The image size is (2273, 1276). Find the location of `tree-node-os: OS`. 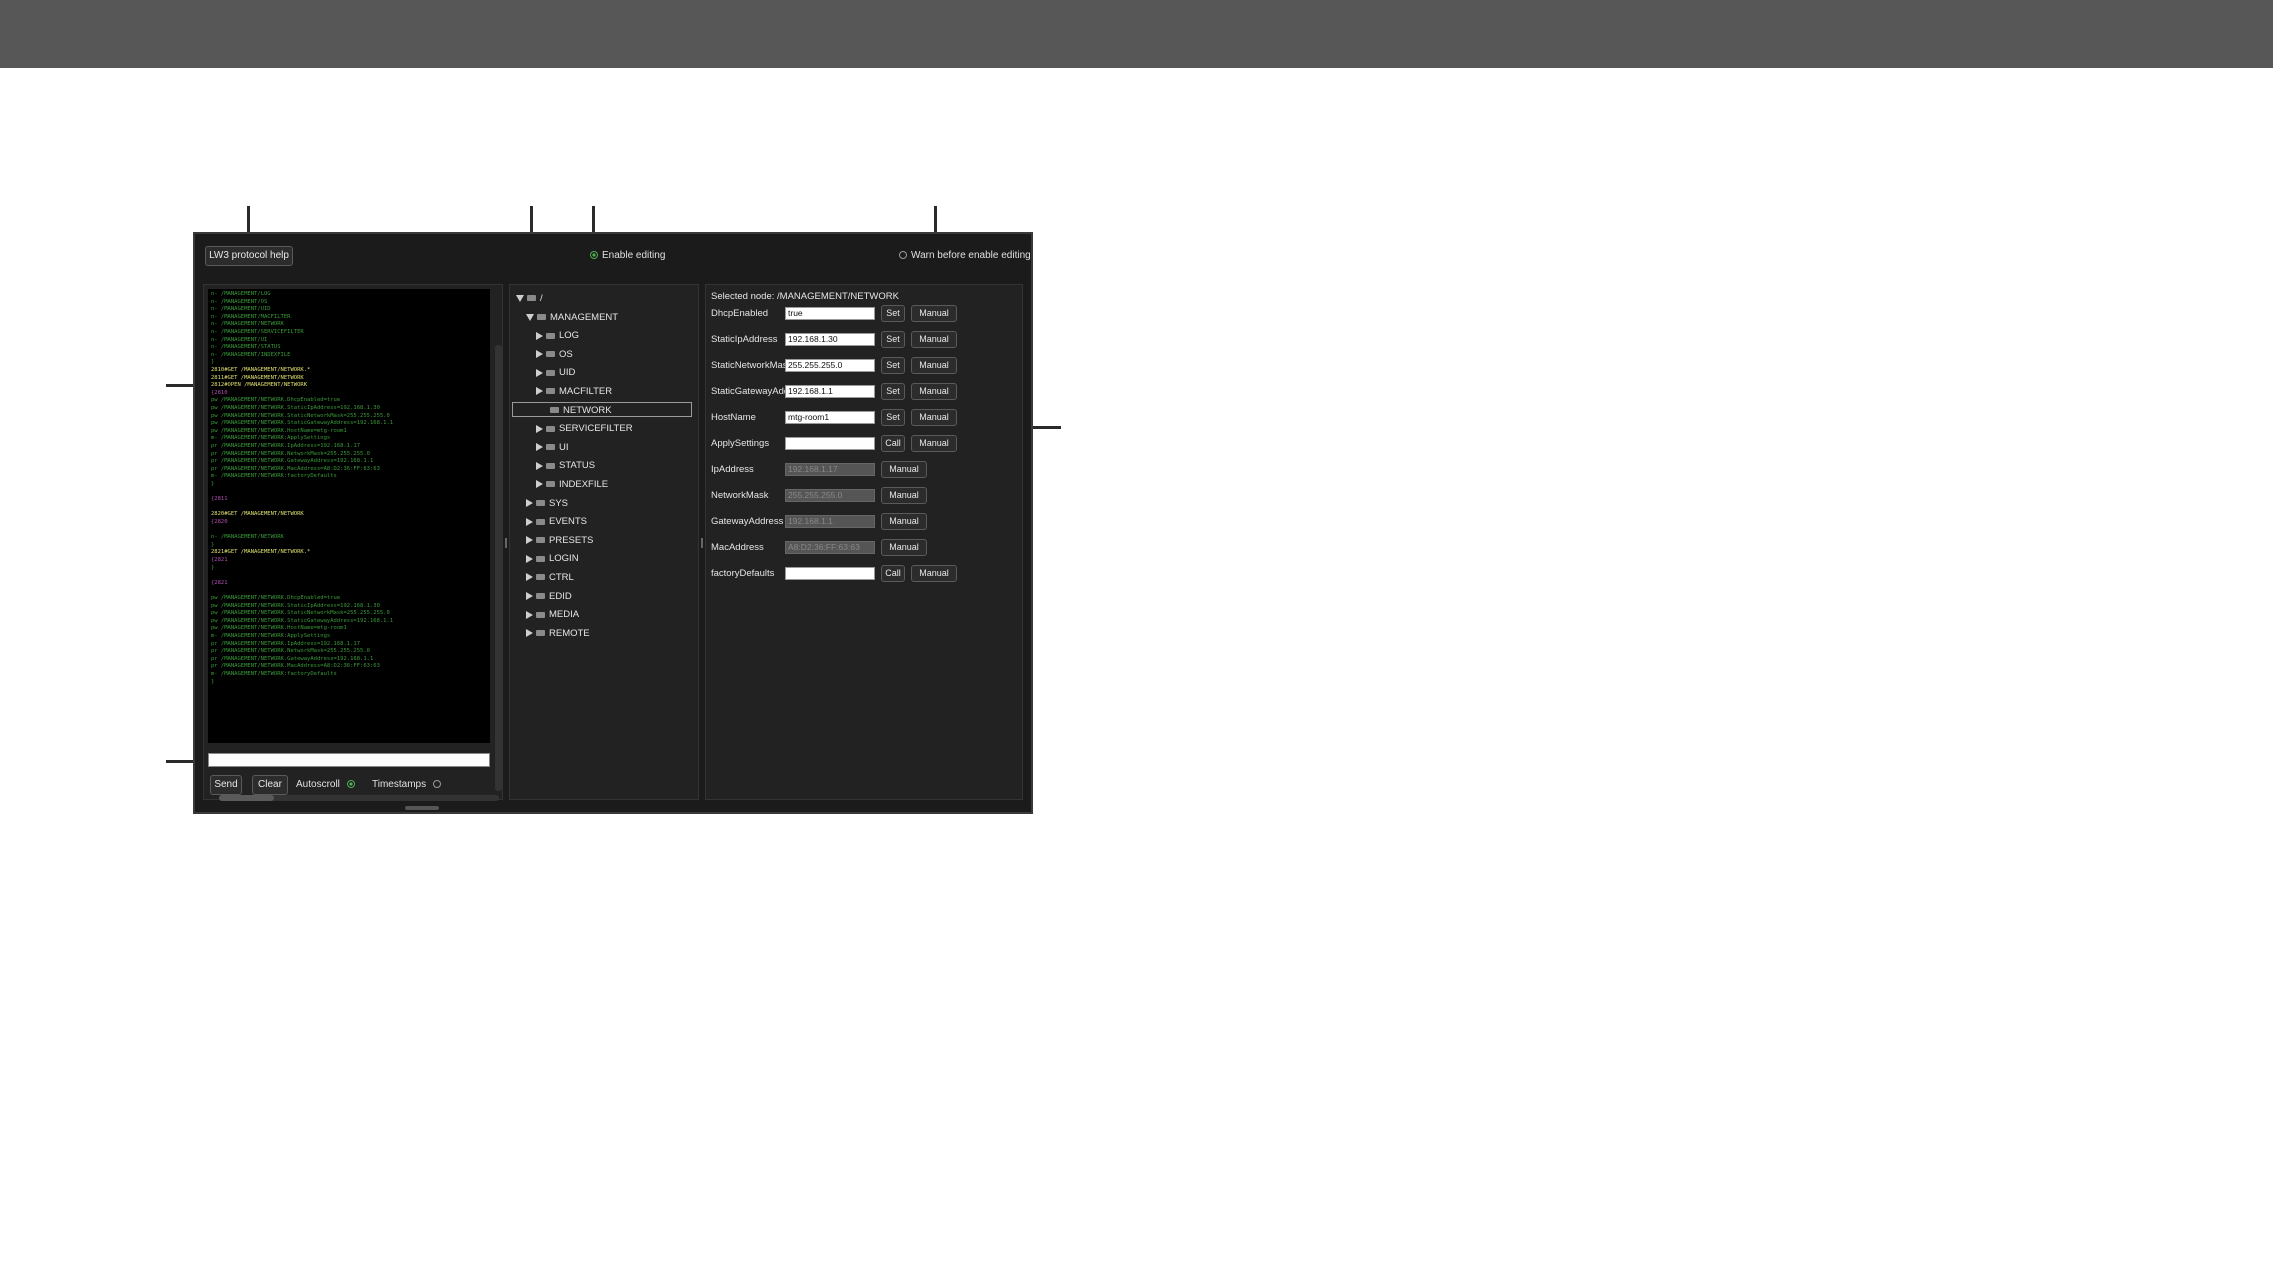

tree-node-os: OS is located at coordinates (554, 355).